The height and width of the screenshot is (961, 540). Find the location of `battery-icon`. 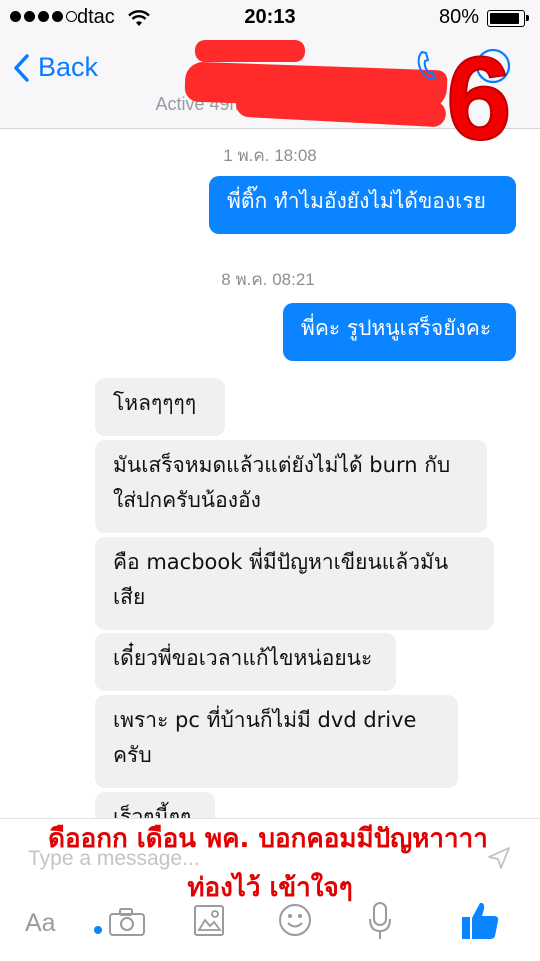

battery-icon is located at coordinates (508, 18).